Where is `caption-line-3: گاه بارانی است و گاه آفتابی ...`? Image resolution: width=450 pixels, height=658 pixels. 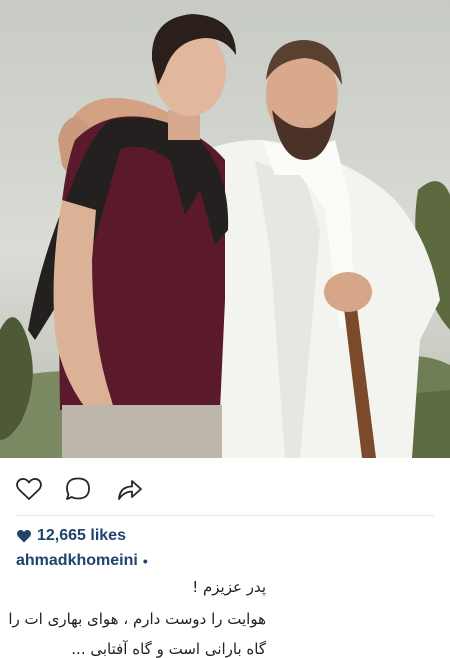 caption-line-3: گاه بارانی است و گاه آفتابی ... is located at coordinates (168, 649).